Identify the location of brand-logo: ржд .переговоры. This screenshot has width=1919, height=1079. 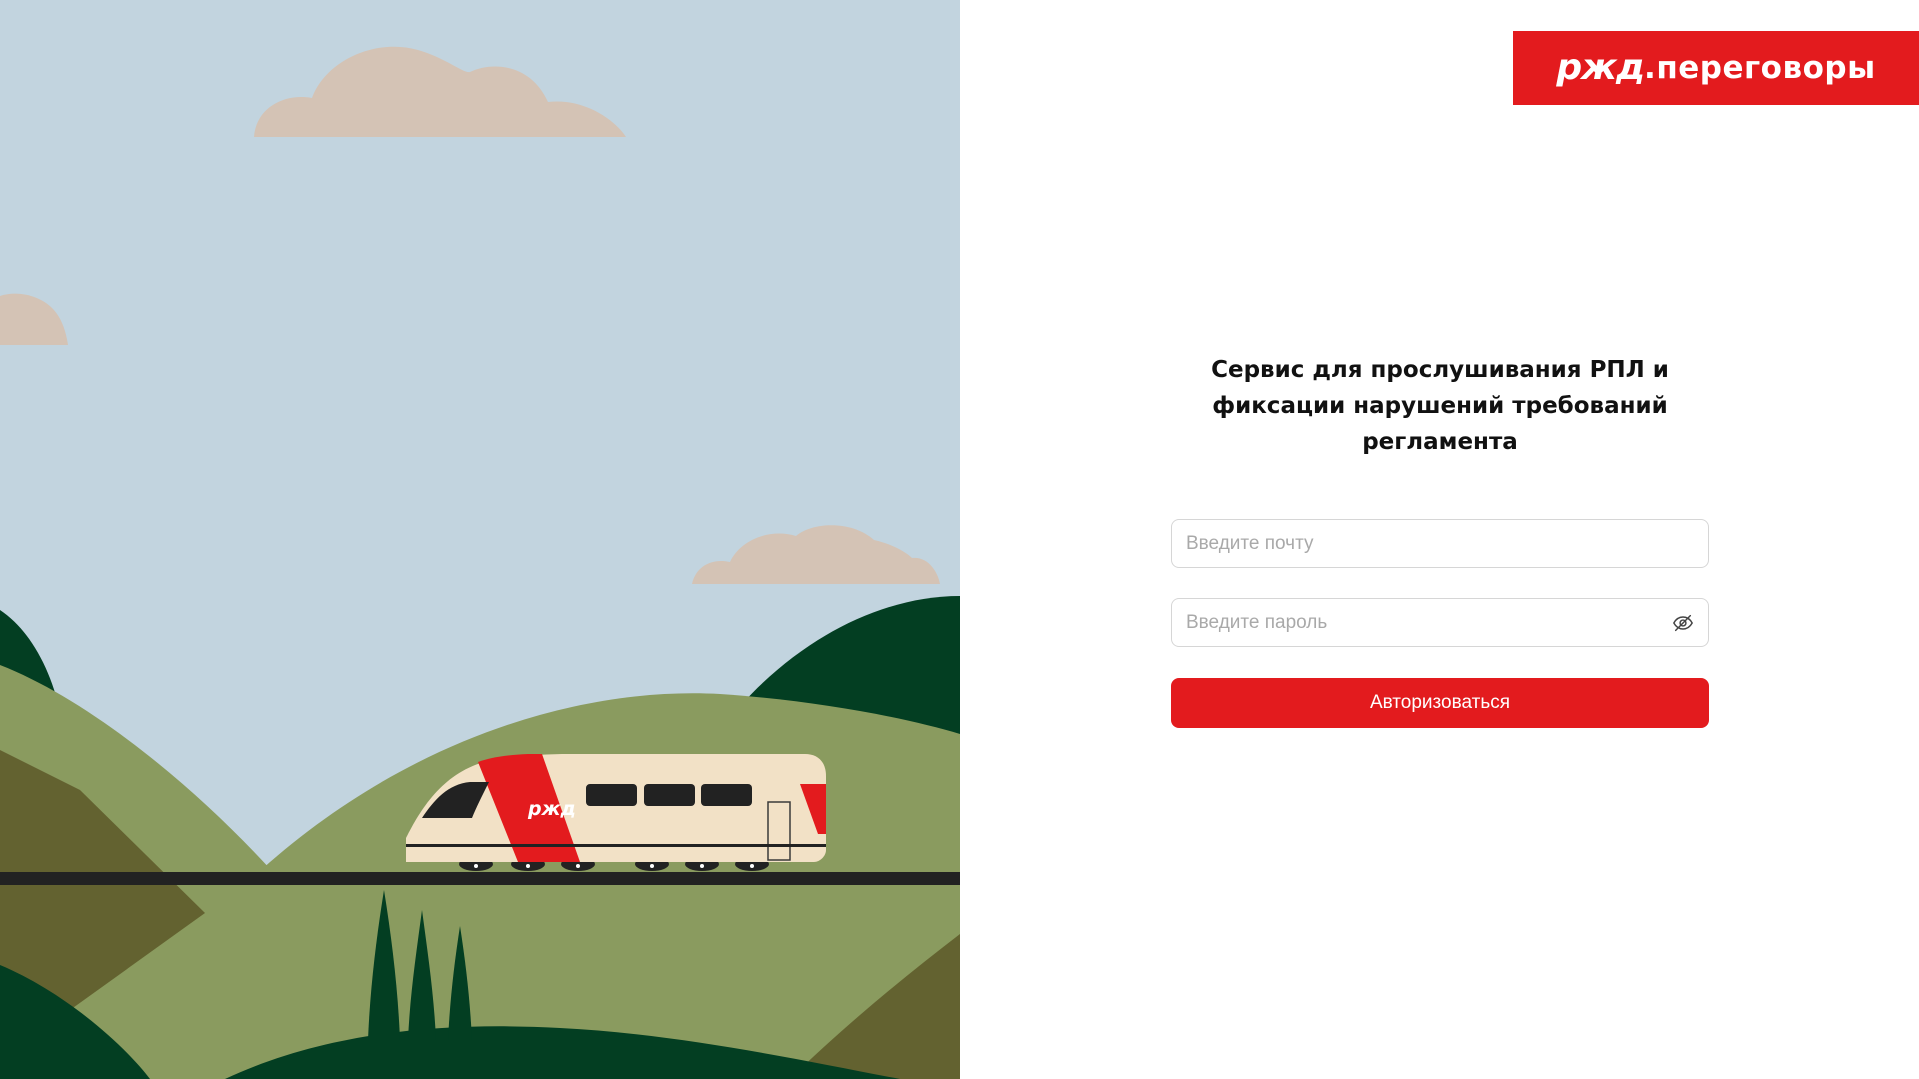
(1716, 68).